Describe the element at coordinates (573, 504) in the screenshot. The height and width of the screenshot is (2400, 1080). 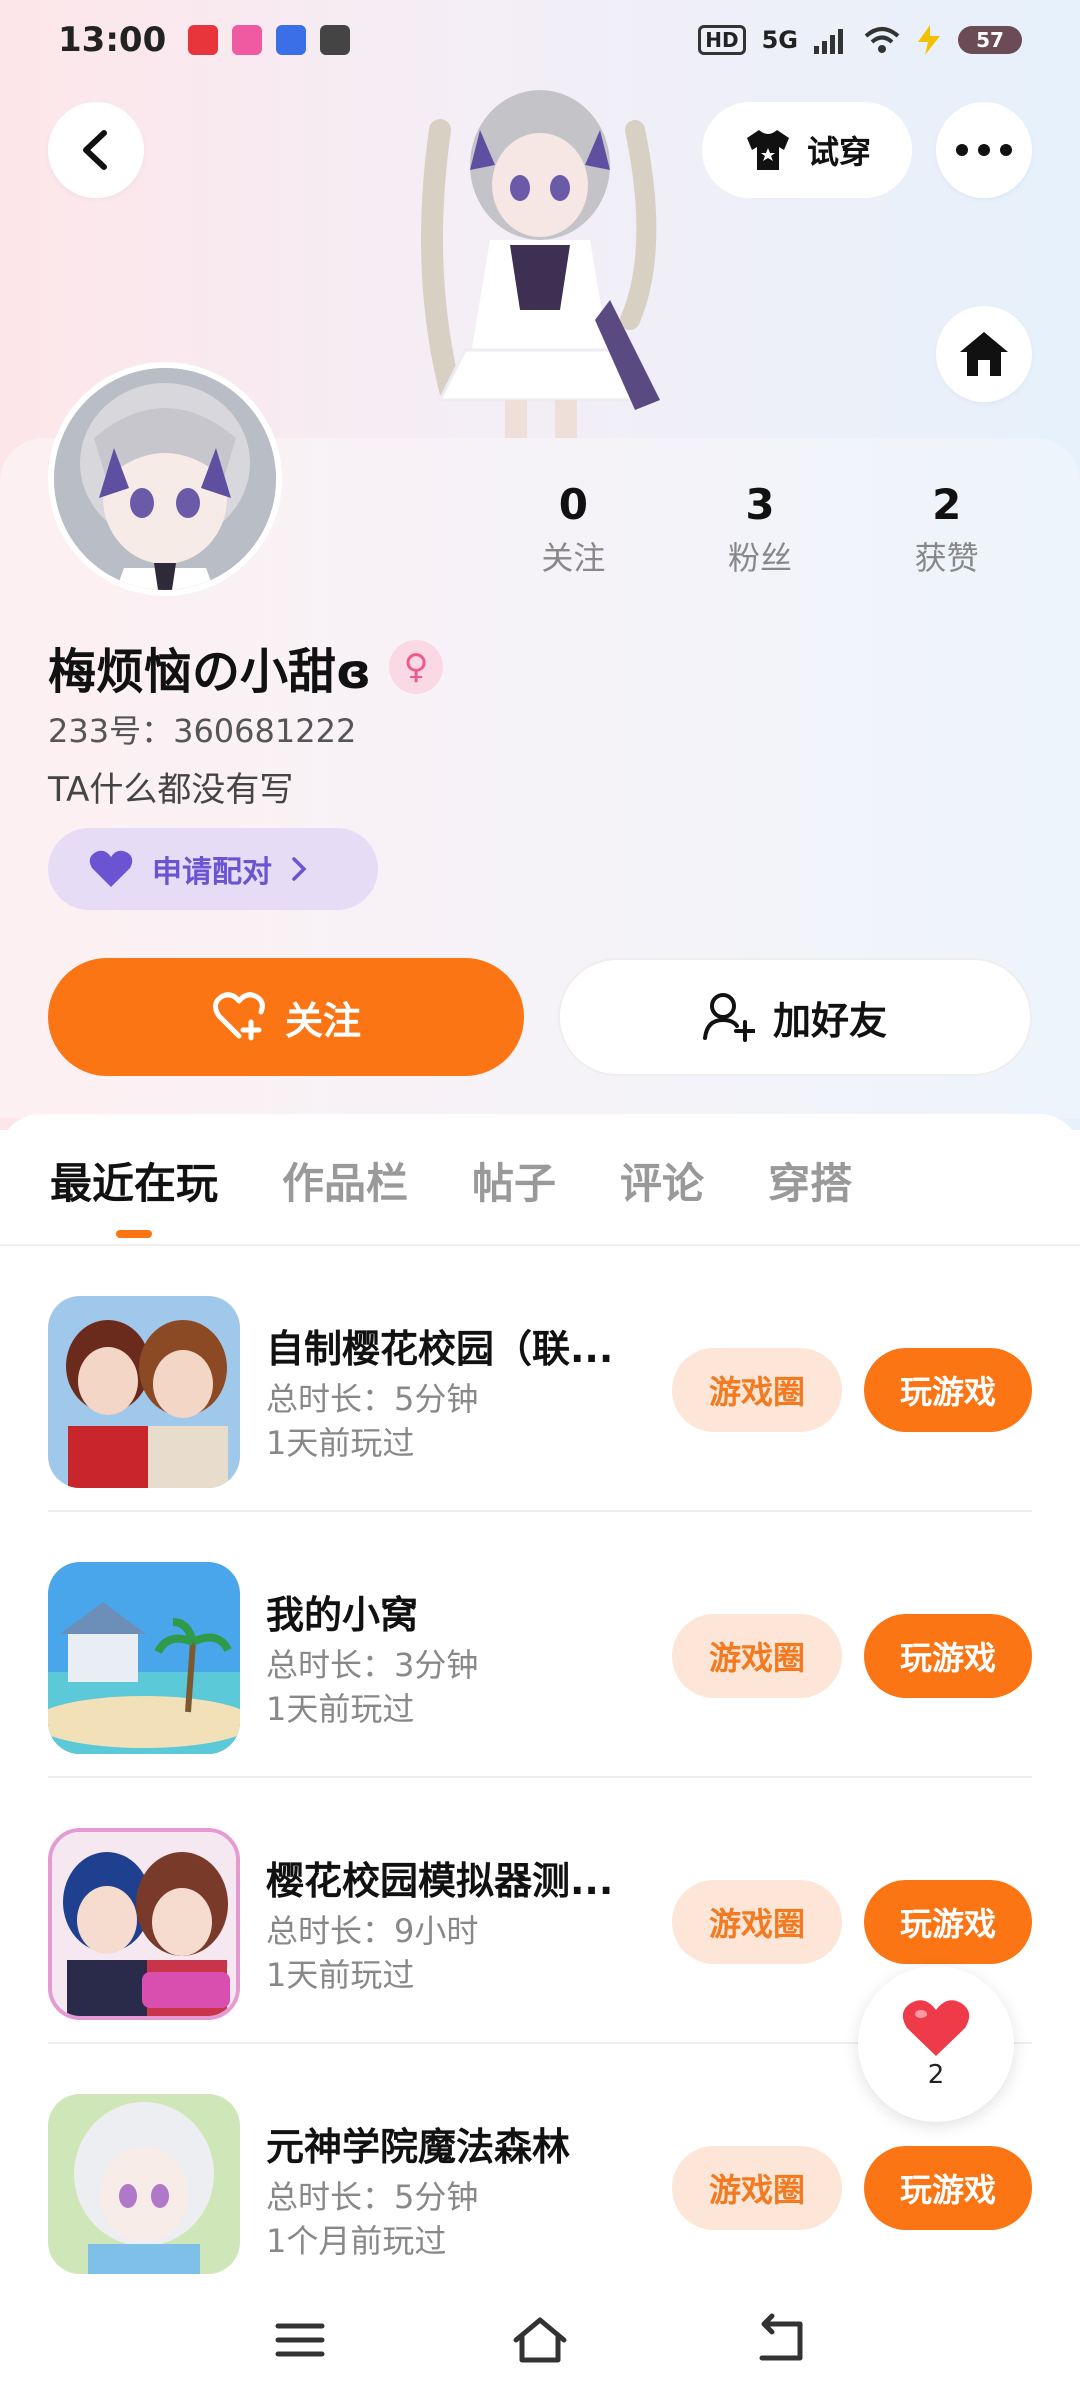
I see `stat-value: 0` at that location.